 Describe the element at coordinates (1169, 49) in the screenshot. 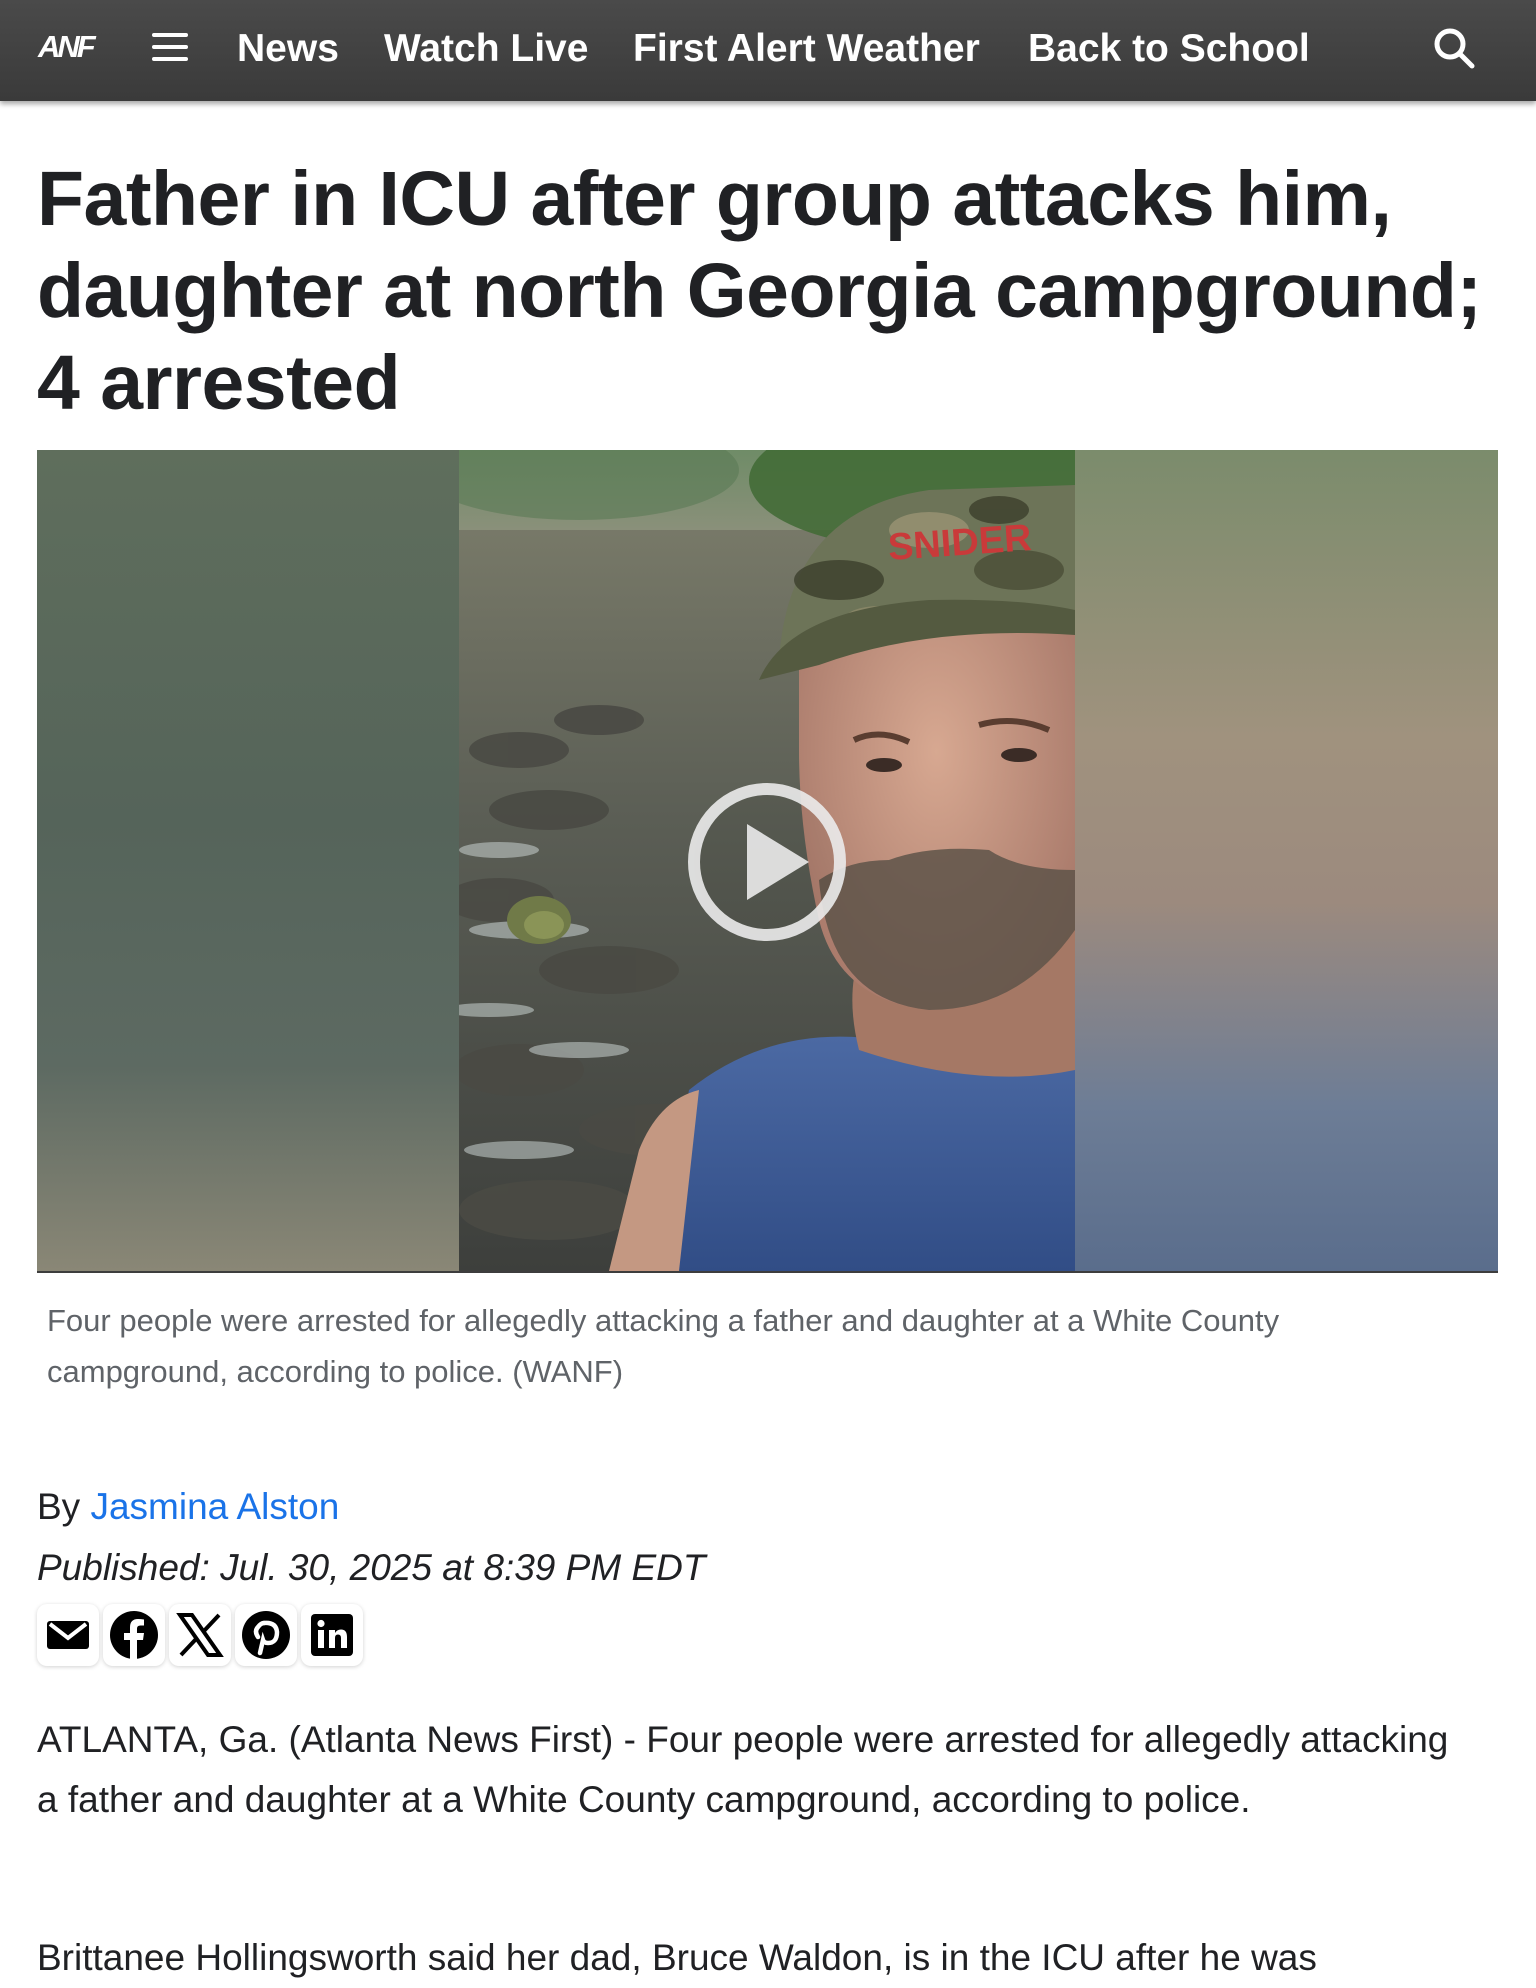

I see `nav-link-back-to-school: Back to School` at that location.